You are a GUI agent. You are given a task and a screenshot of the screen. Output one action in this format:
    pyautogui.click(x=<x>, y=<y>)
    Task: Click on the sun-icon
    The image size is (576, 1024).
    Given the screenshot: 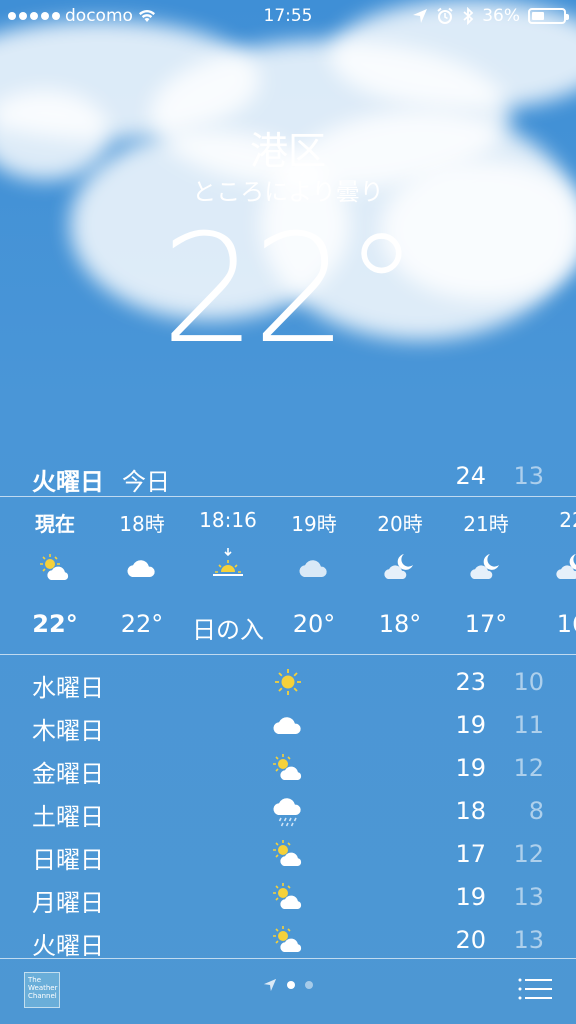 What is the action you would take?
    pyautogui.click(x=288, y=682)
    